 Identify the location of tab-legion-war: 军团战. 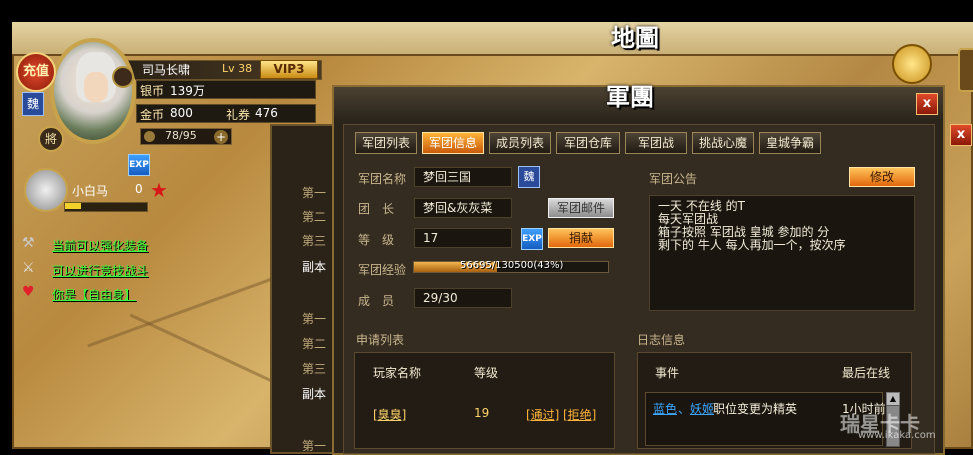
(656, 143).